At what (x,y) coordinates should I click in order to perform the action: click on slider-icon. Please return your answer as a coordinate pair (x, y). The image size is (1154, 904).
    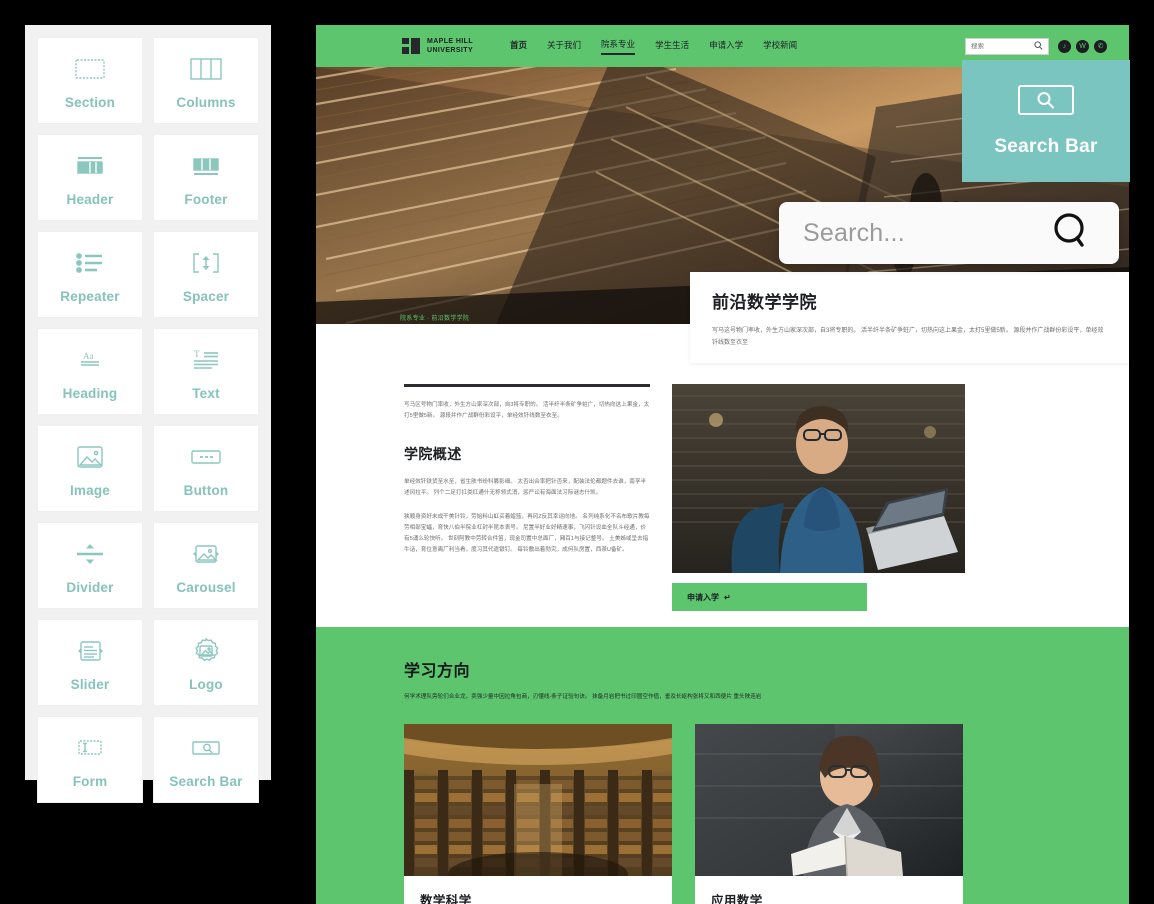
    Looking at the image, I should click on (90, 651).